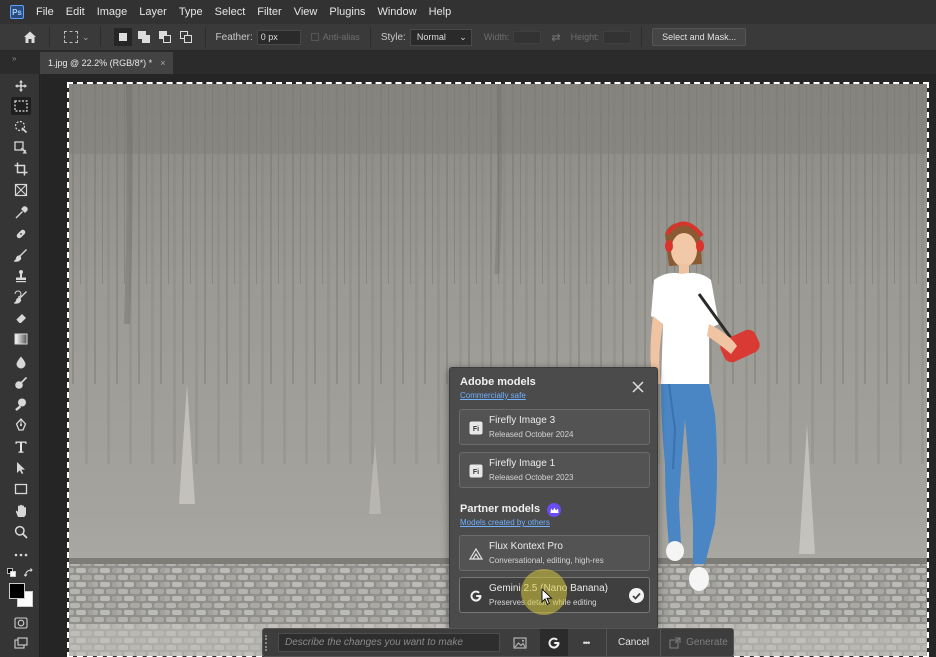  I want to click on crop-tool-icon, so click(21, 169).